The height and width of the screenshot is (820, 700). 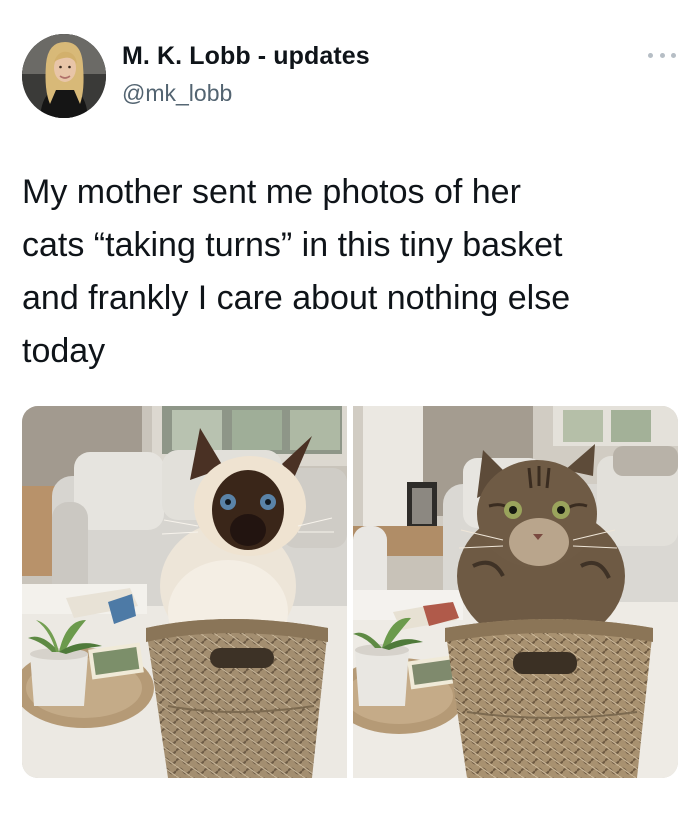 I want to click on avatar-image, so click(x=64, y=76).